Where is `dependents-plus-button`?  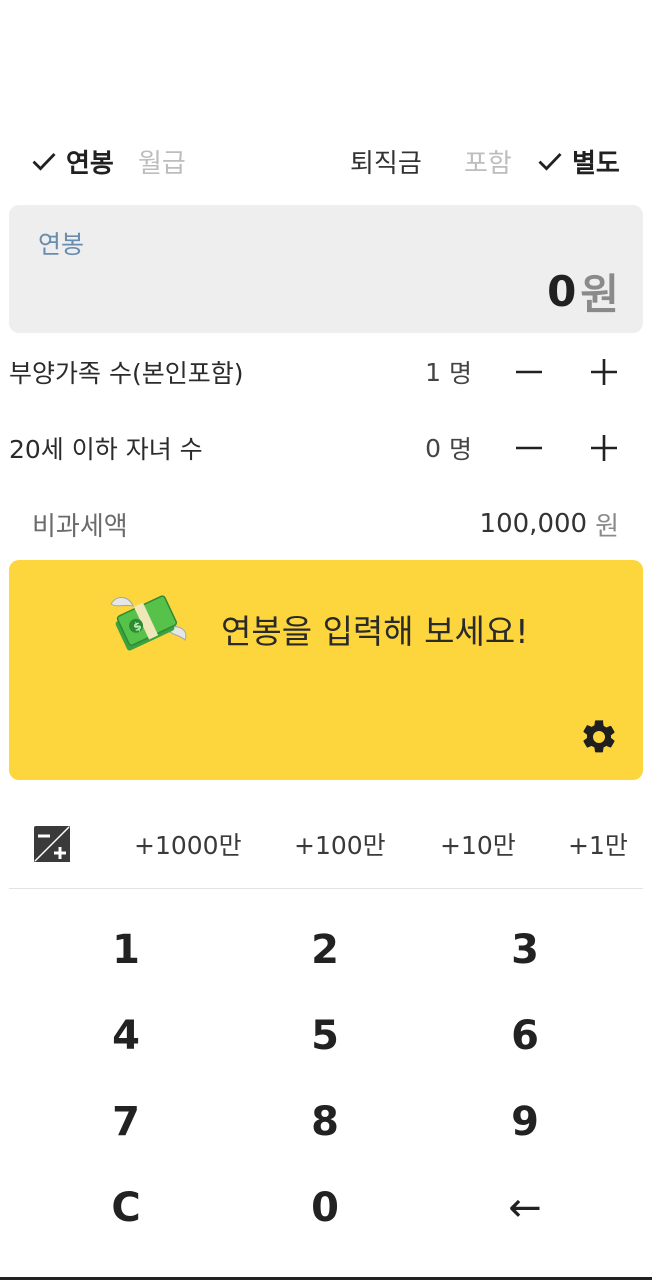 dependents-plus-button is located at coordinates (604, 372).